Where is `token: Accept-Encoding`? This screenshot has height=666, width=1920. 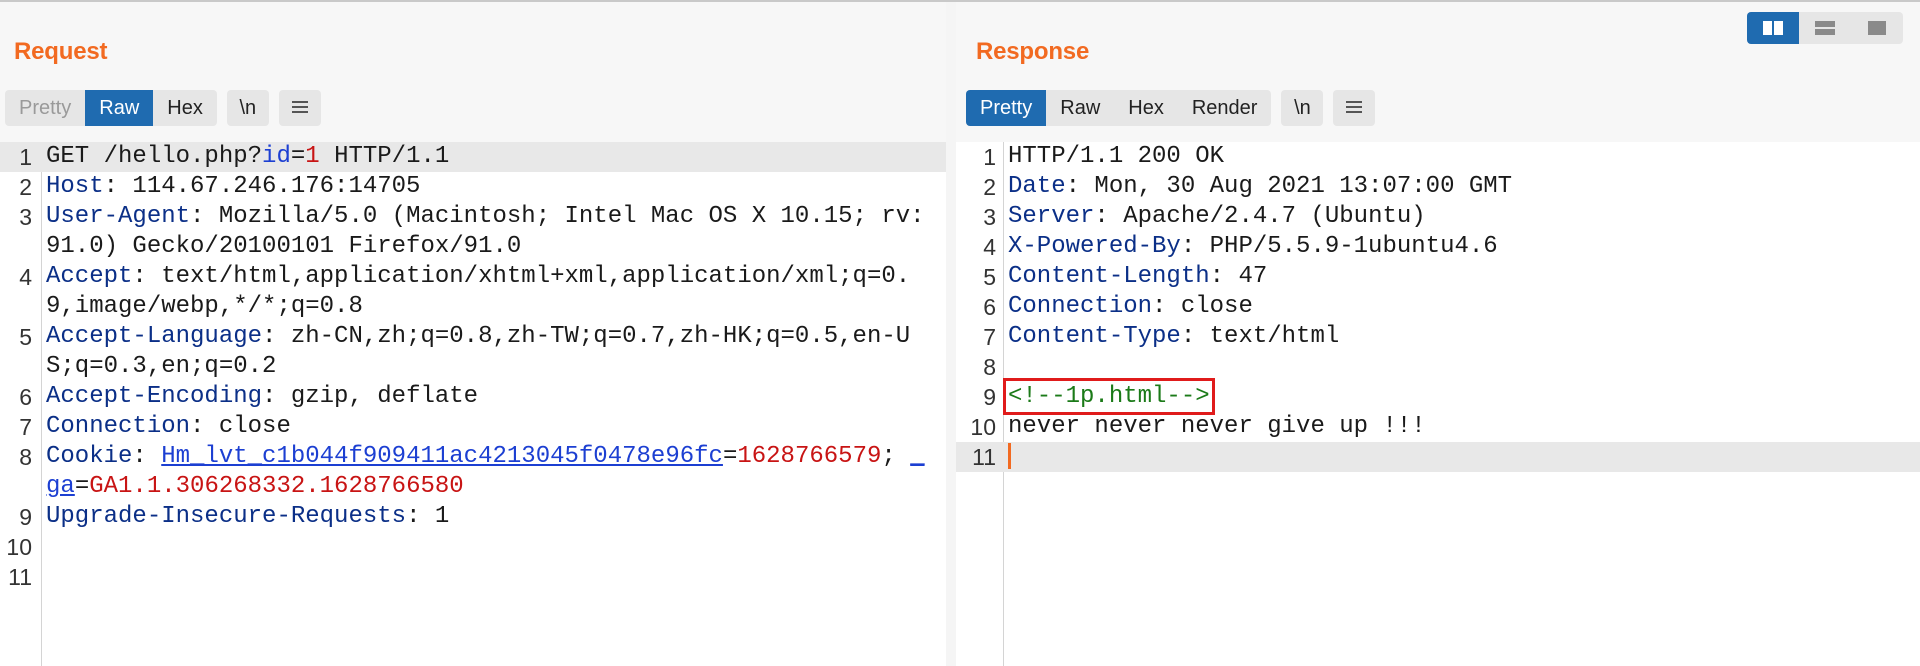
token: Accept-Encoding is located at coordinates (154, 396).